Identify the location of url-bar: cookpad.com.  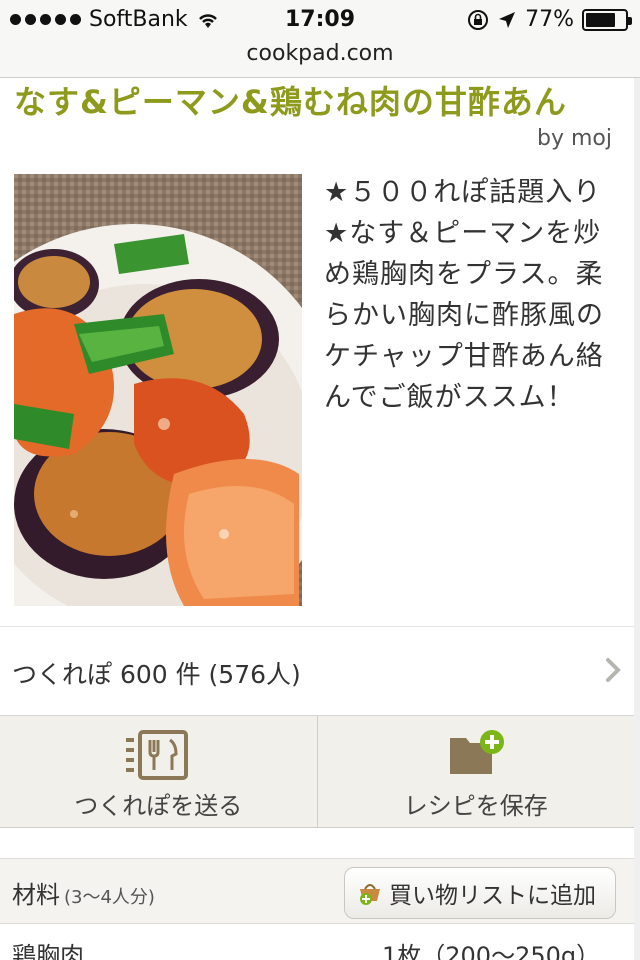
(320, 59).